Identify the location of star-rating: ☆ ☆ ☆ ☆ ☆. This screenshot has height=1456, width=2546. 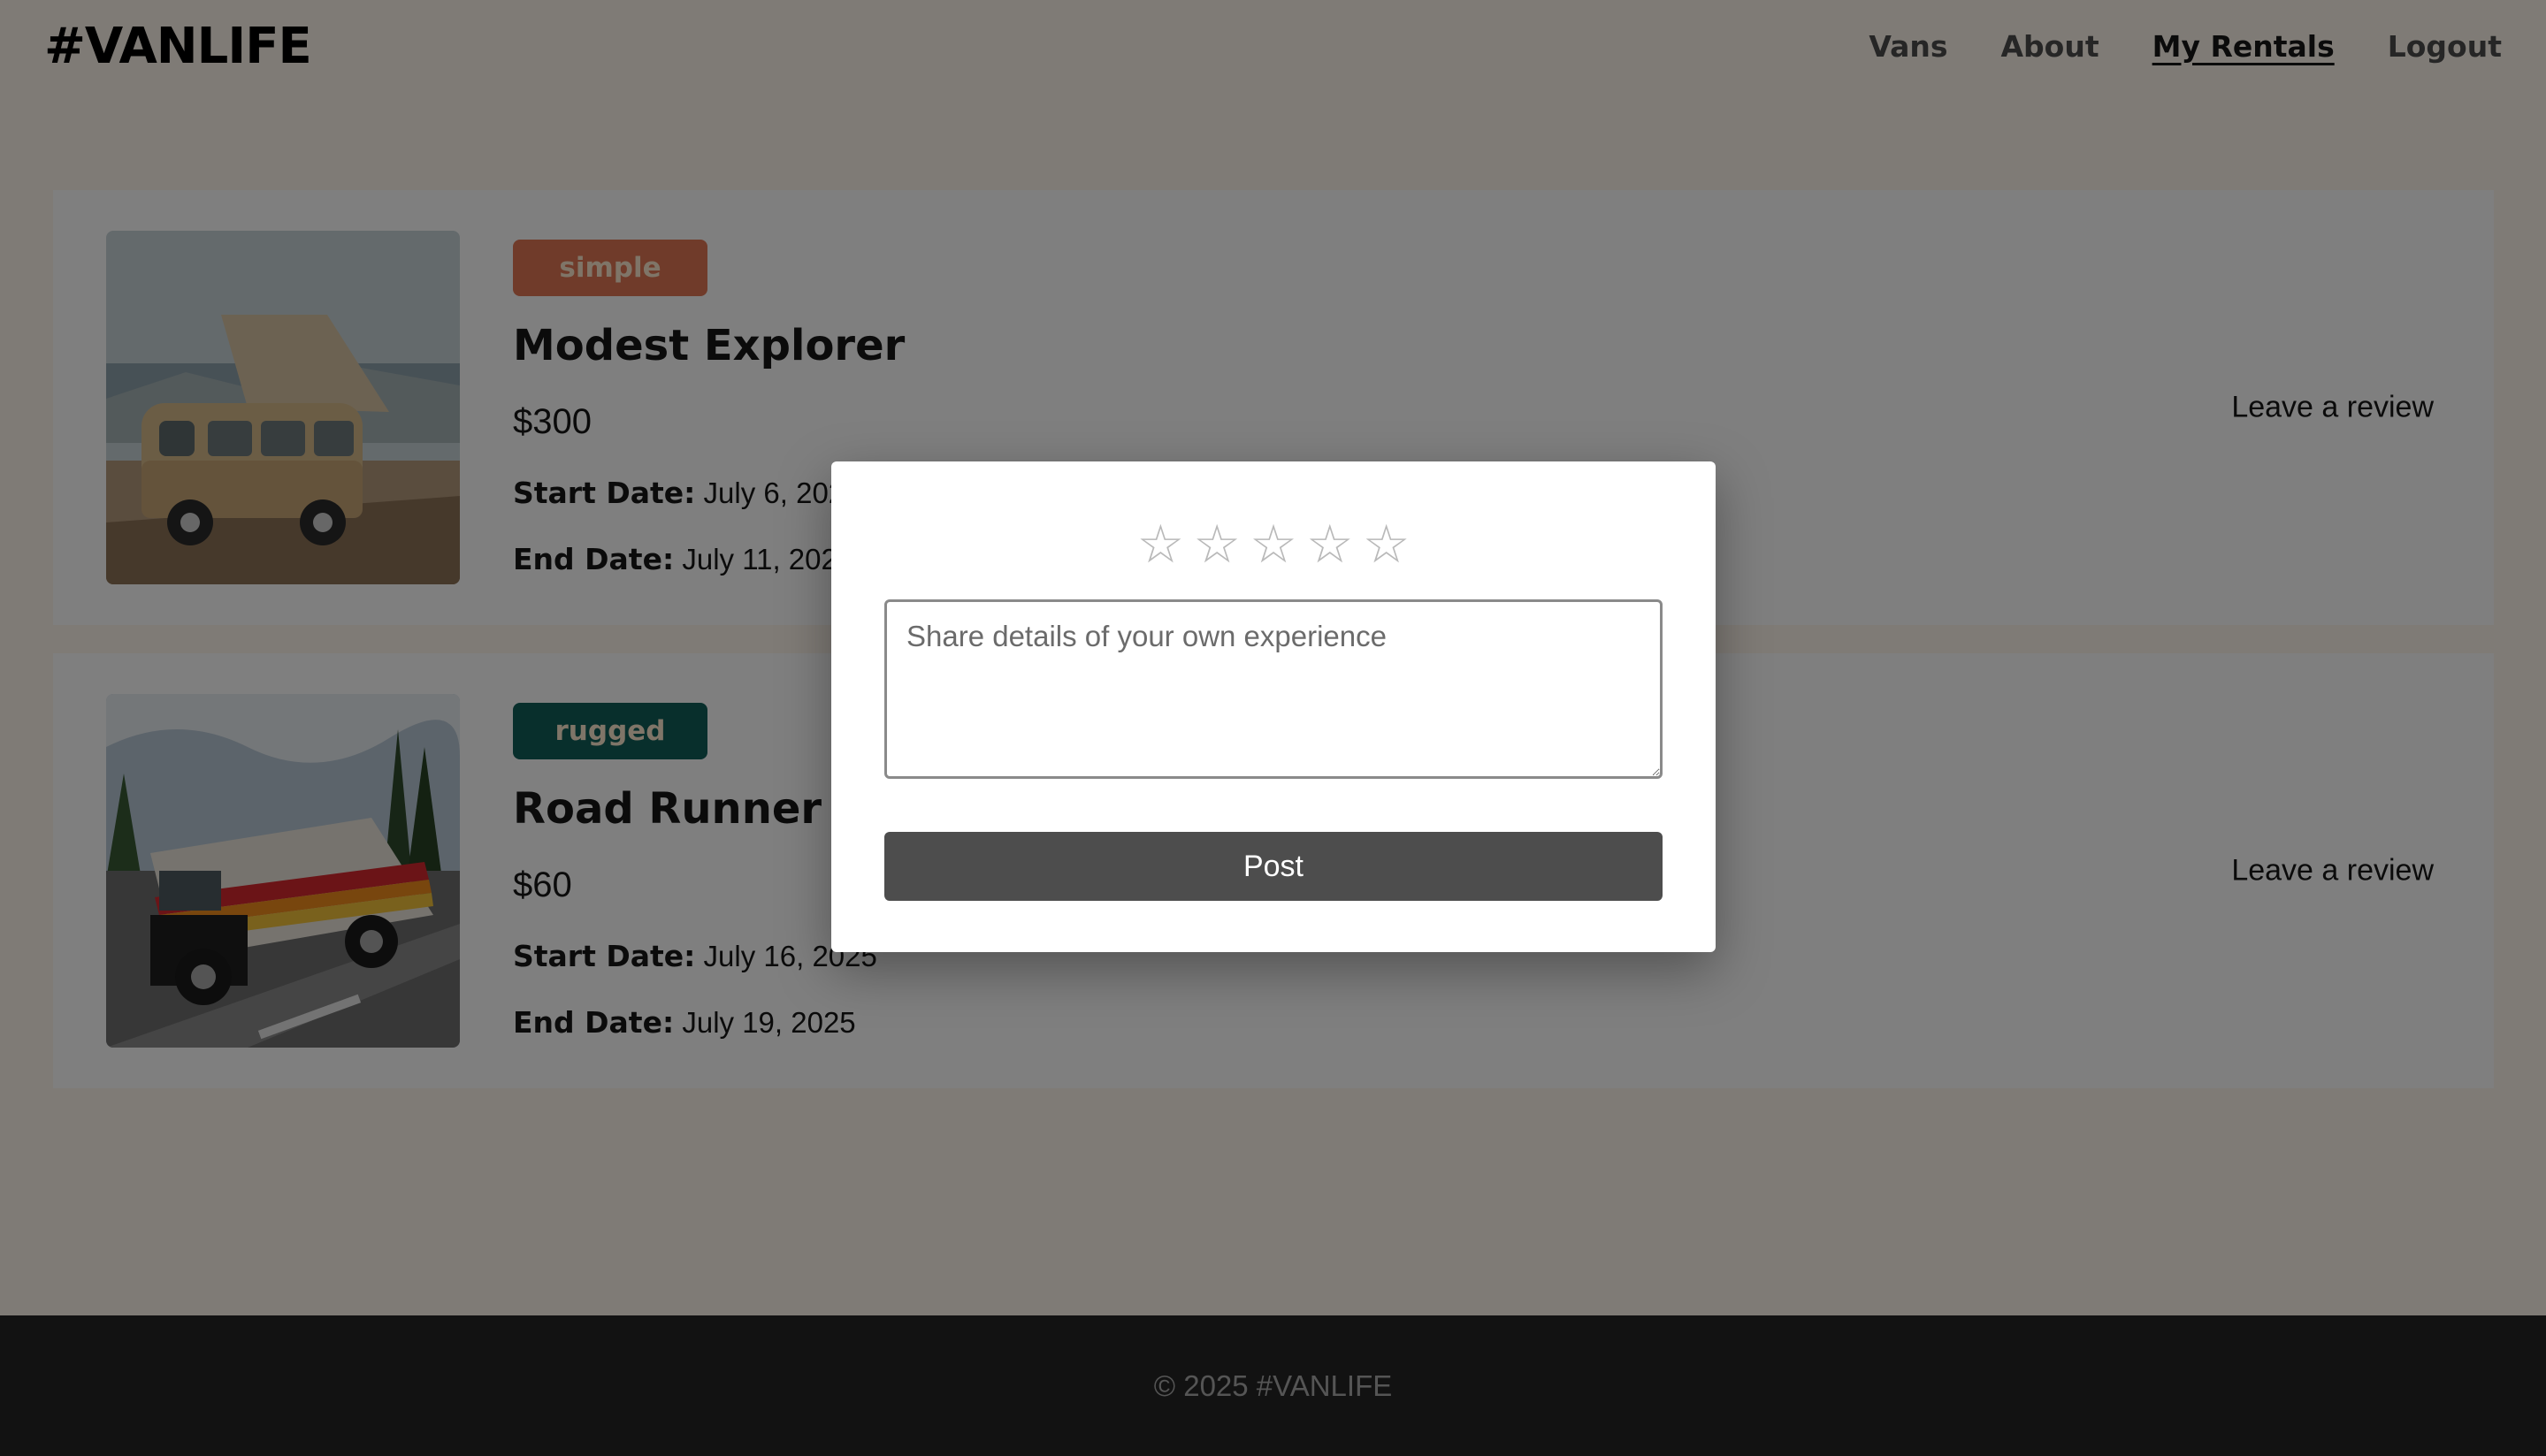
(1273, 544).